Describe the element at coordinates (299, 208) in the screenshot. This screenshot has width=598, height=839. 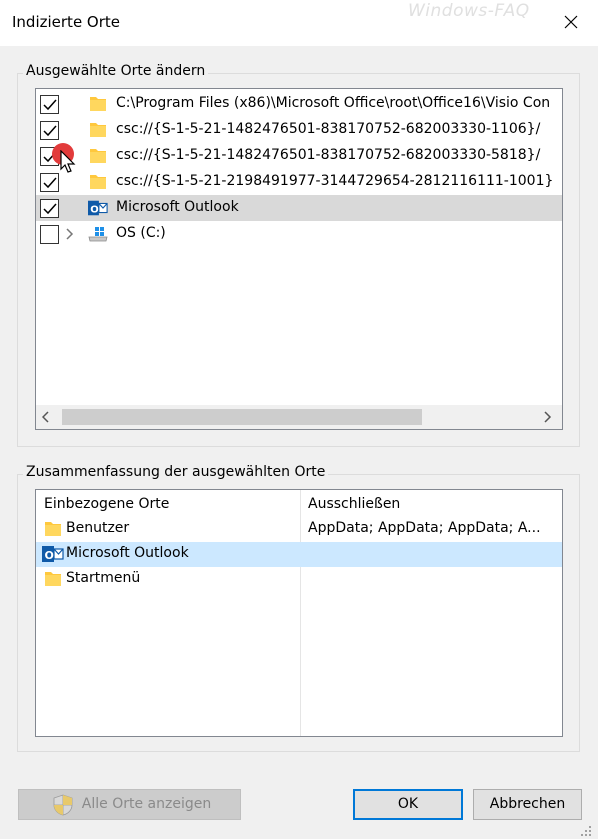
I see `tree-row: O Microsoft Outlook` at that location.